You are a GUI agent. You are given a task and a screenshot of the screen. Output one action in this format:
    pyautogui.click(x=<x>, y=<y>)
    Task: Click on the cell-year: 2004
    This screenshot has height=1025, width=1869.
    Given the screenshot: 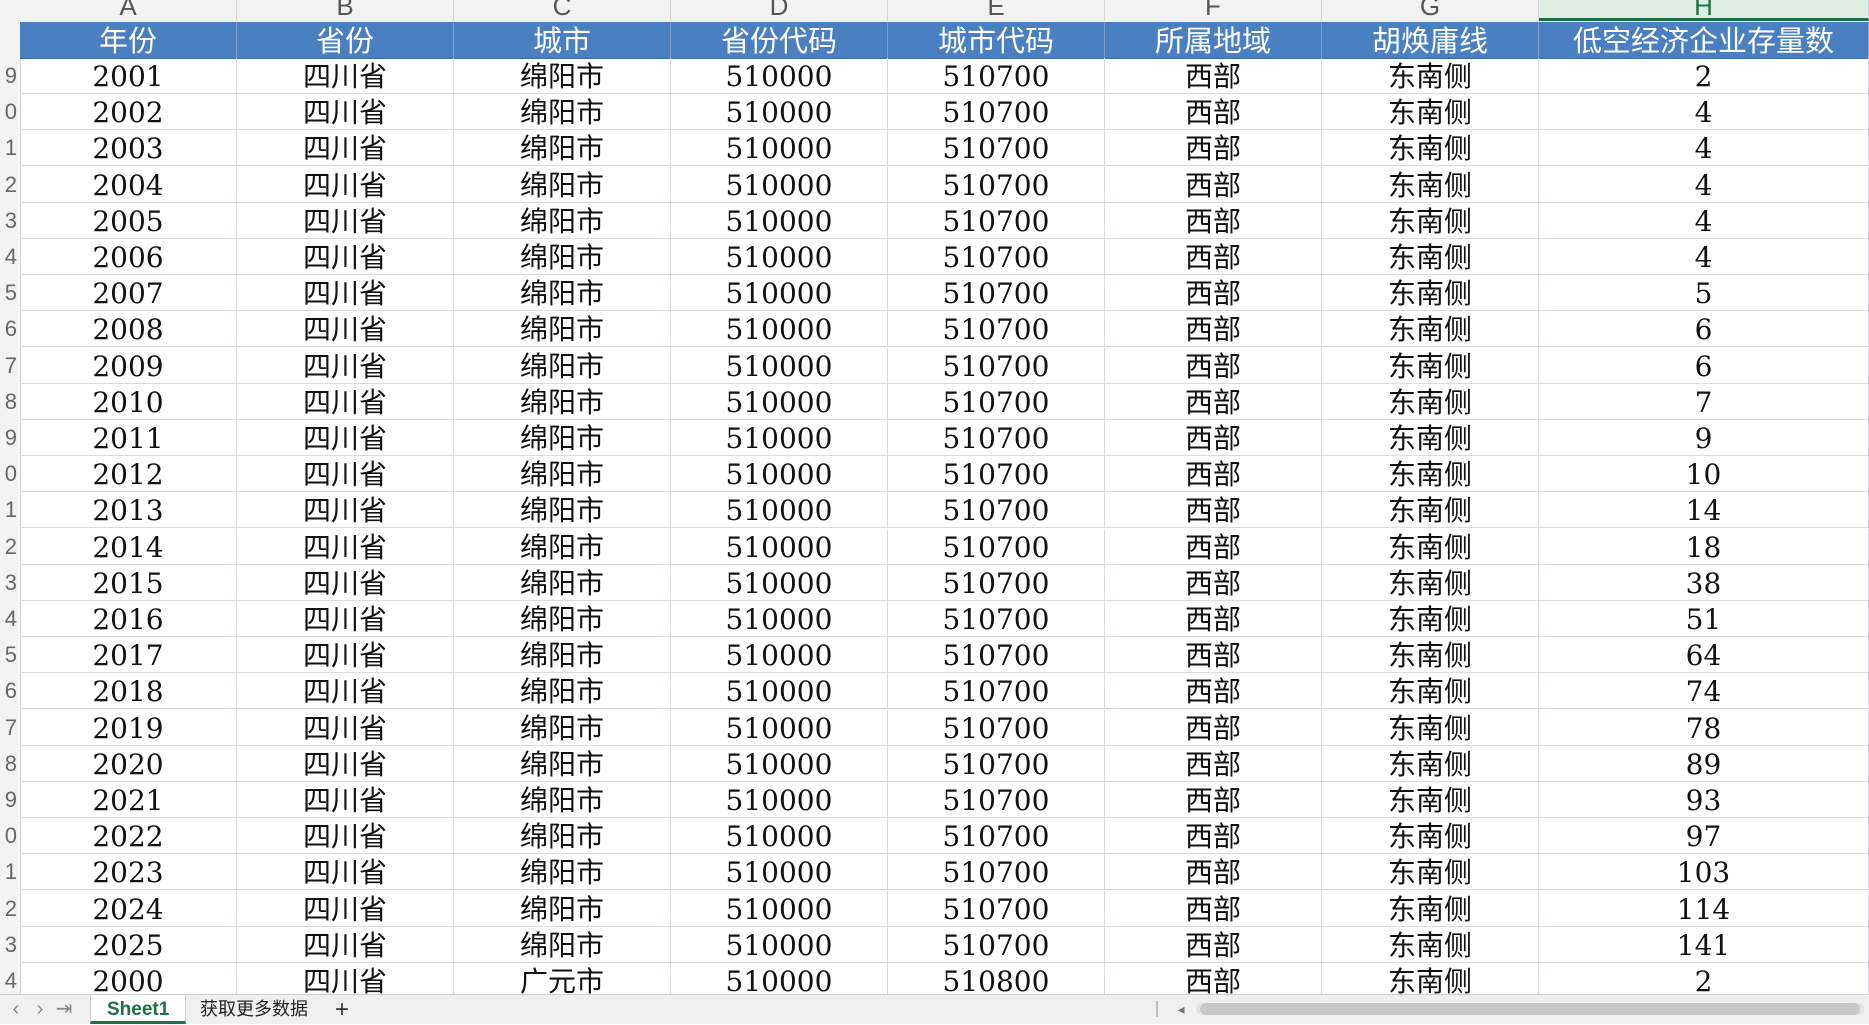 What is the action you would take?
    pyautogui.click(x=128, y=184)
    